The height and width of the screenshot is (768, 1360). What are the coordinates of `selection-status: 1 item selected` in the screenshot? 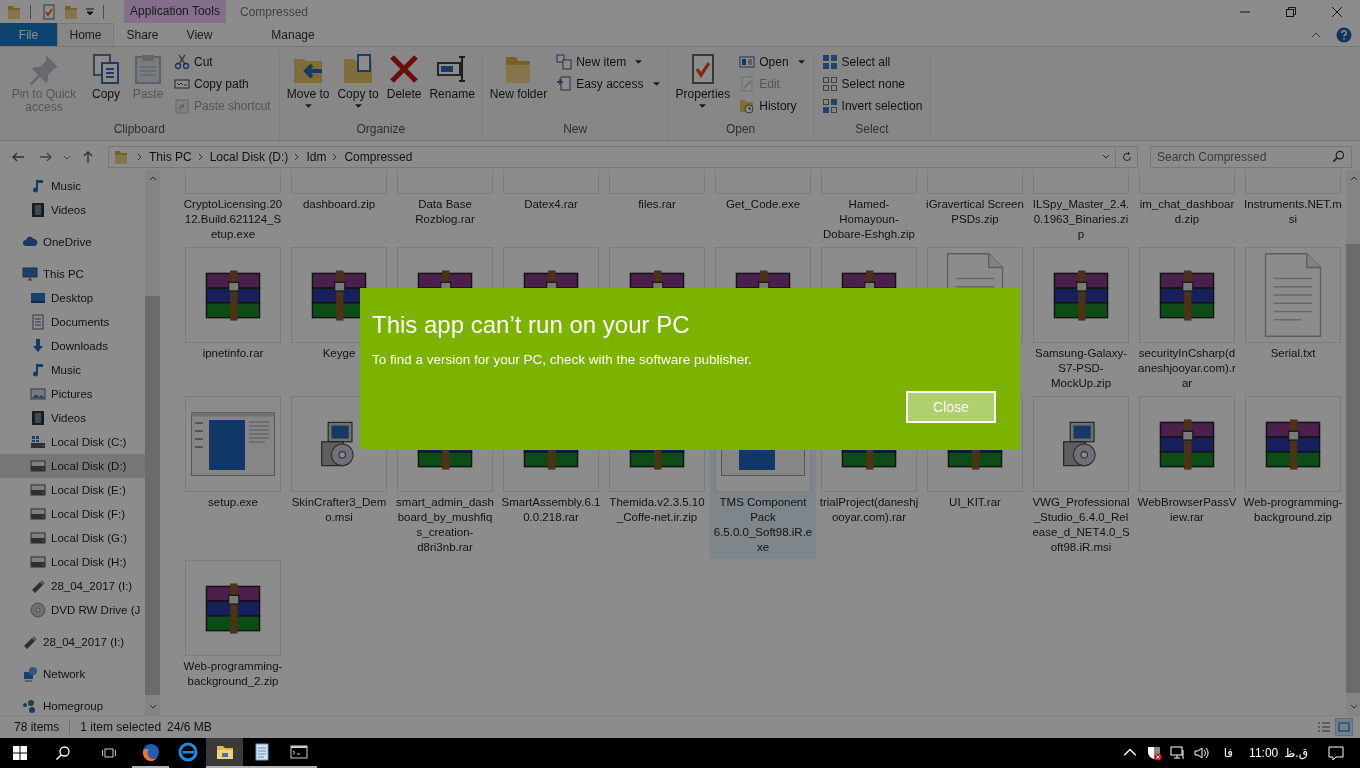 It's located at (121, 727).